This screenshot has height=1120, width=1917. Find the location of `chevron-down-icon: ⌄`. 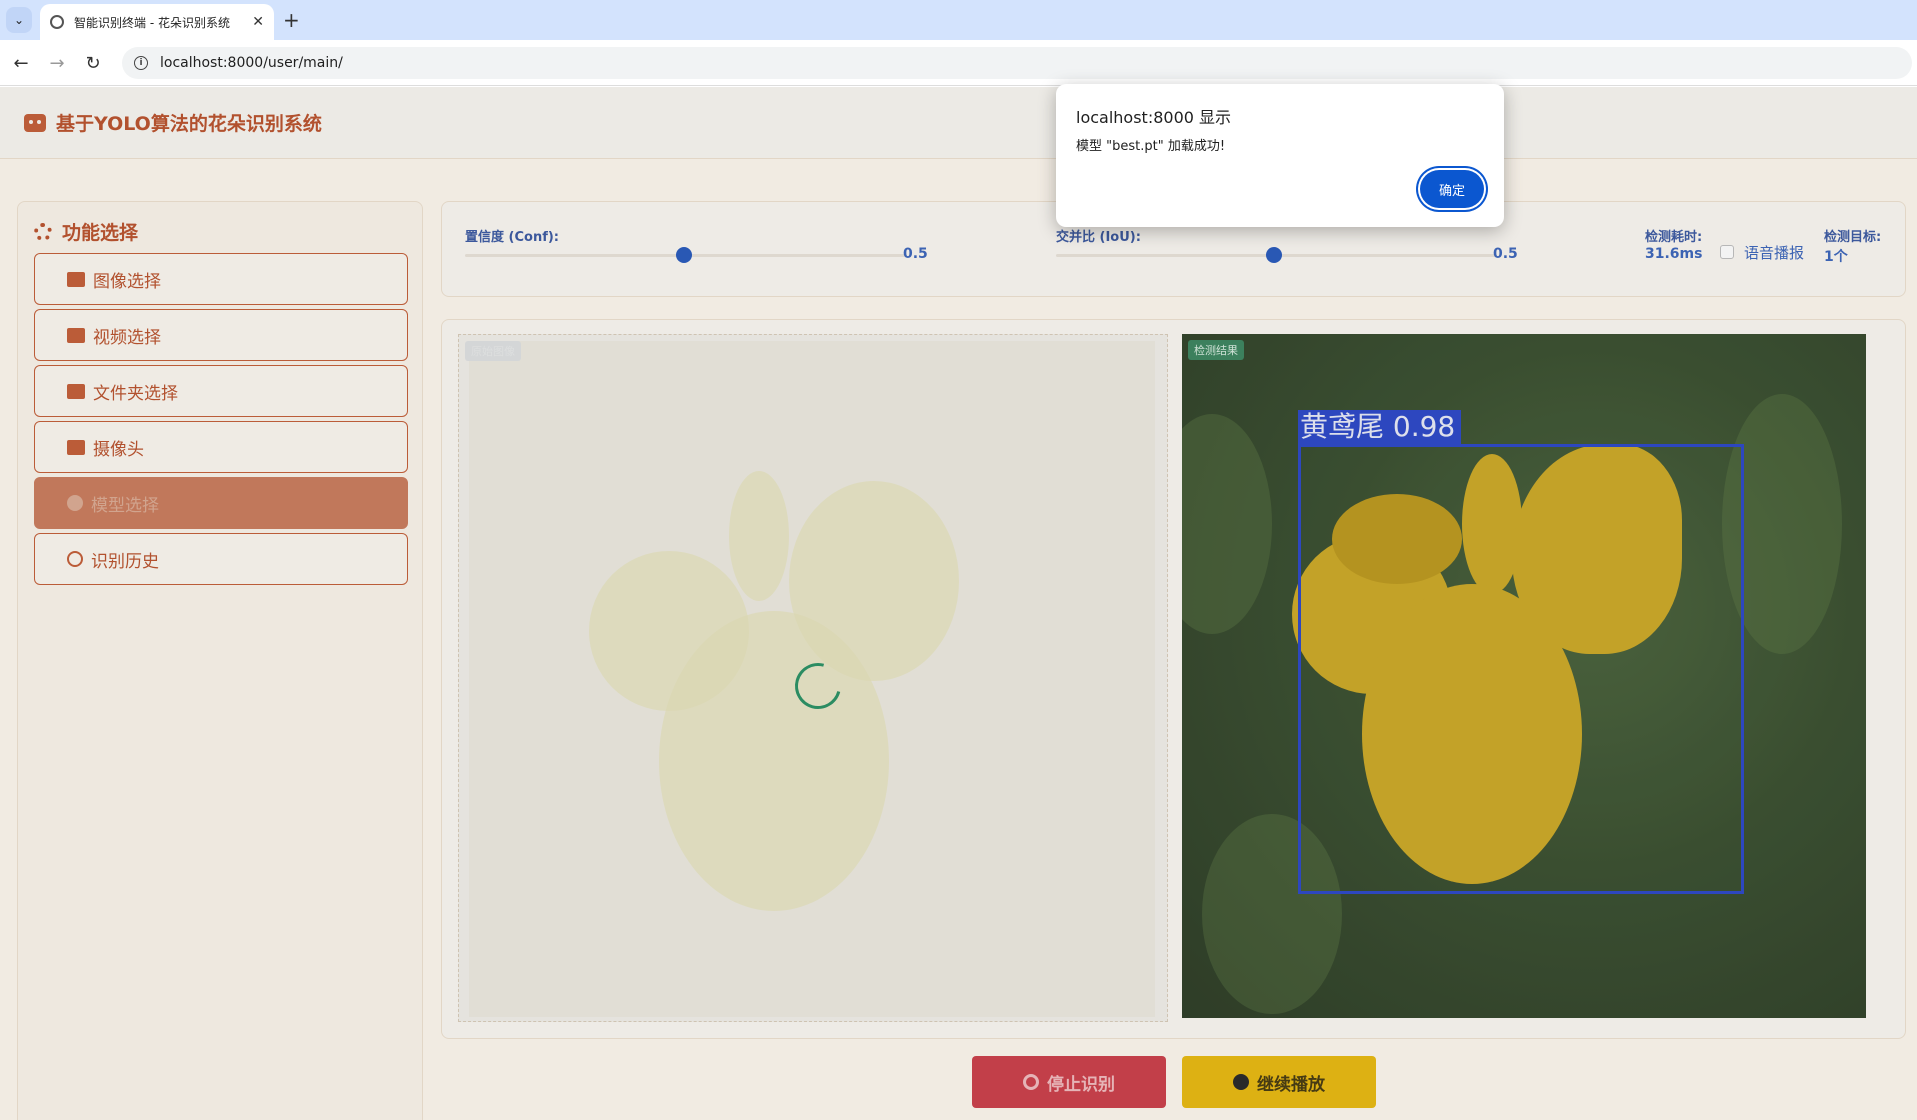

chevron-down-icon: ⌄ is located at coordinates (19, 20).